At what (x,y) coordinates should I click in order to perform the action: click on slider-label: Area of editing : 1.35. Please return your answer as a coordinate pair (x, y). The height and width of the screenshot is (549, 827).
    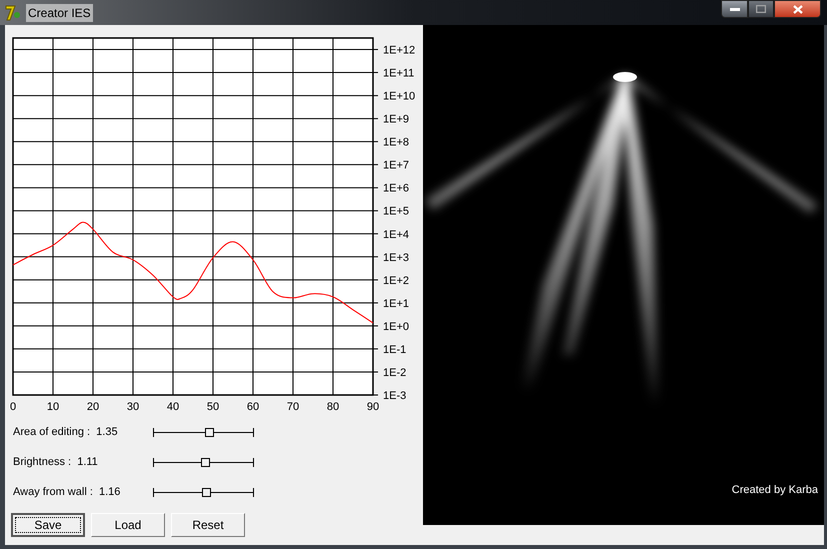
    Looking at the image, I should click on (66, 432).